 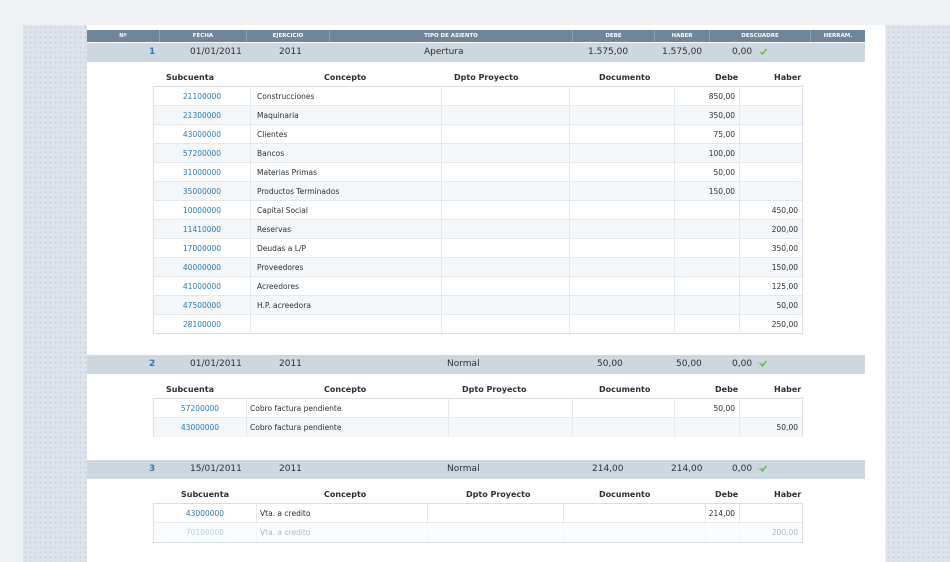 What do you see at coordinates (742, 469) in the screenshot?
I see `entry-descuadre-value: 0,00` at bounding box center [742, 469].